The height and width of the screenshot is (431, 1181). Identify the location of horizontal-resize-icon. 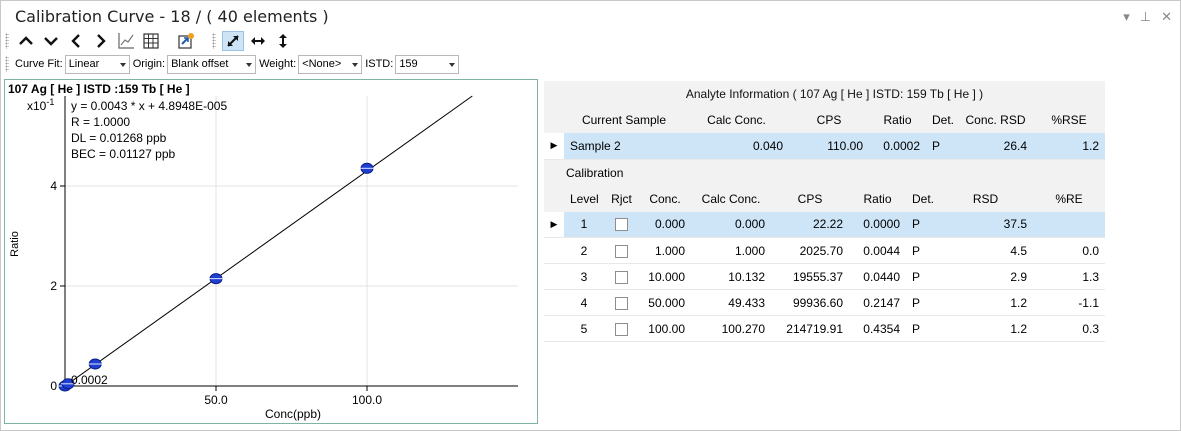
(258, 41).